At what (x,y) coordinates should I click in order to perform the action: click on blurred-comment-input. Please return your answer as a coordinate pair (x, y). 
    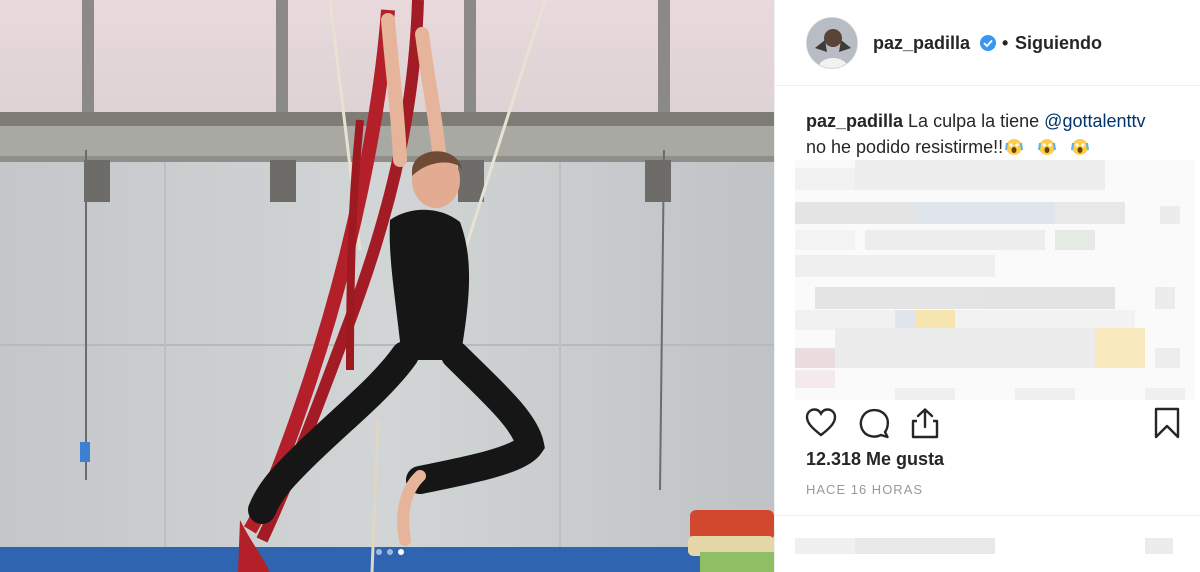
    Looking at the image, I should click on (984, 546).